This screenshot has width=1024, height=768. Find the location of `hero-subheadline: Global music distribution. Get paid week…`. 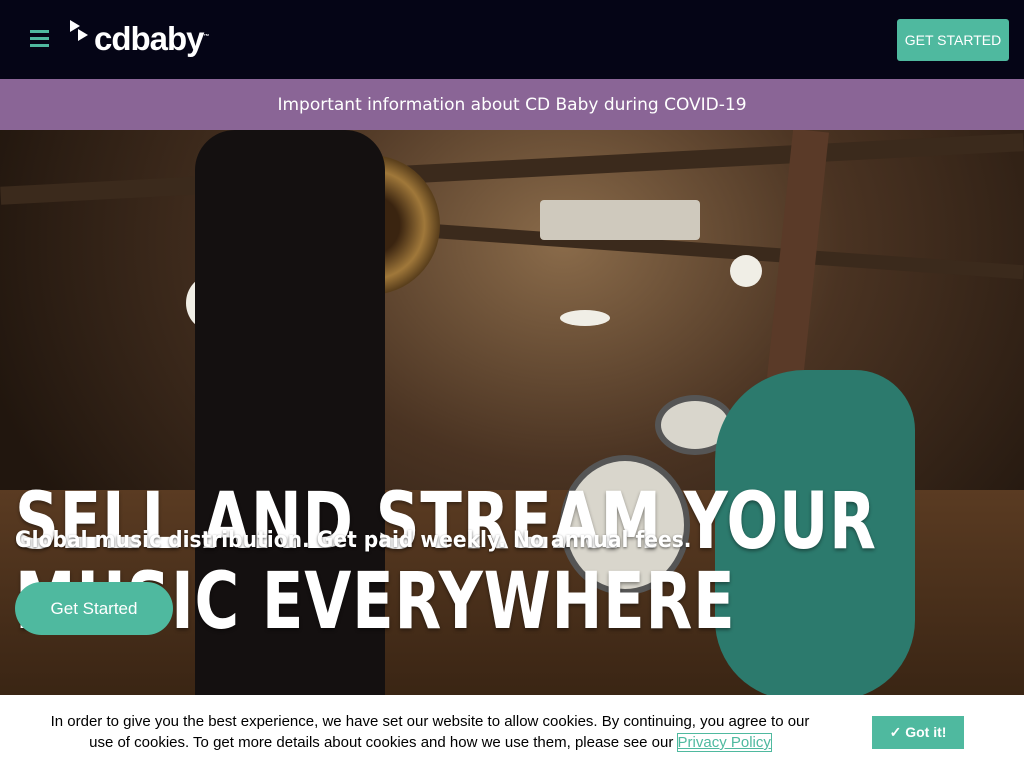

hero-subheadline: Global music distribution. Get paid week… is located at coordinates (353, 540).